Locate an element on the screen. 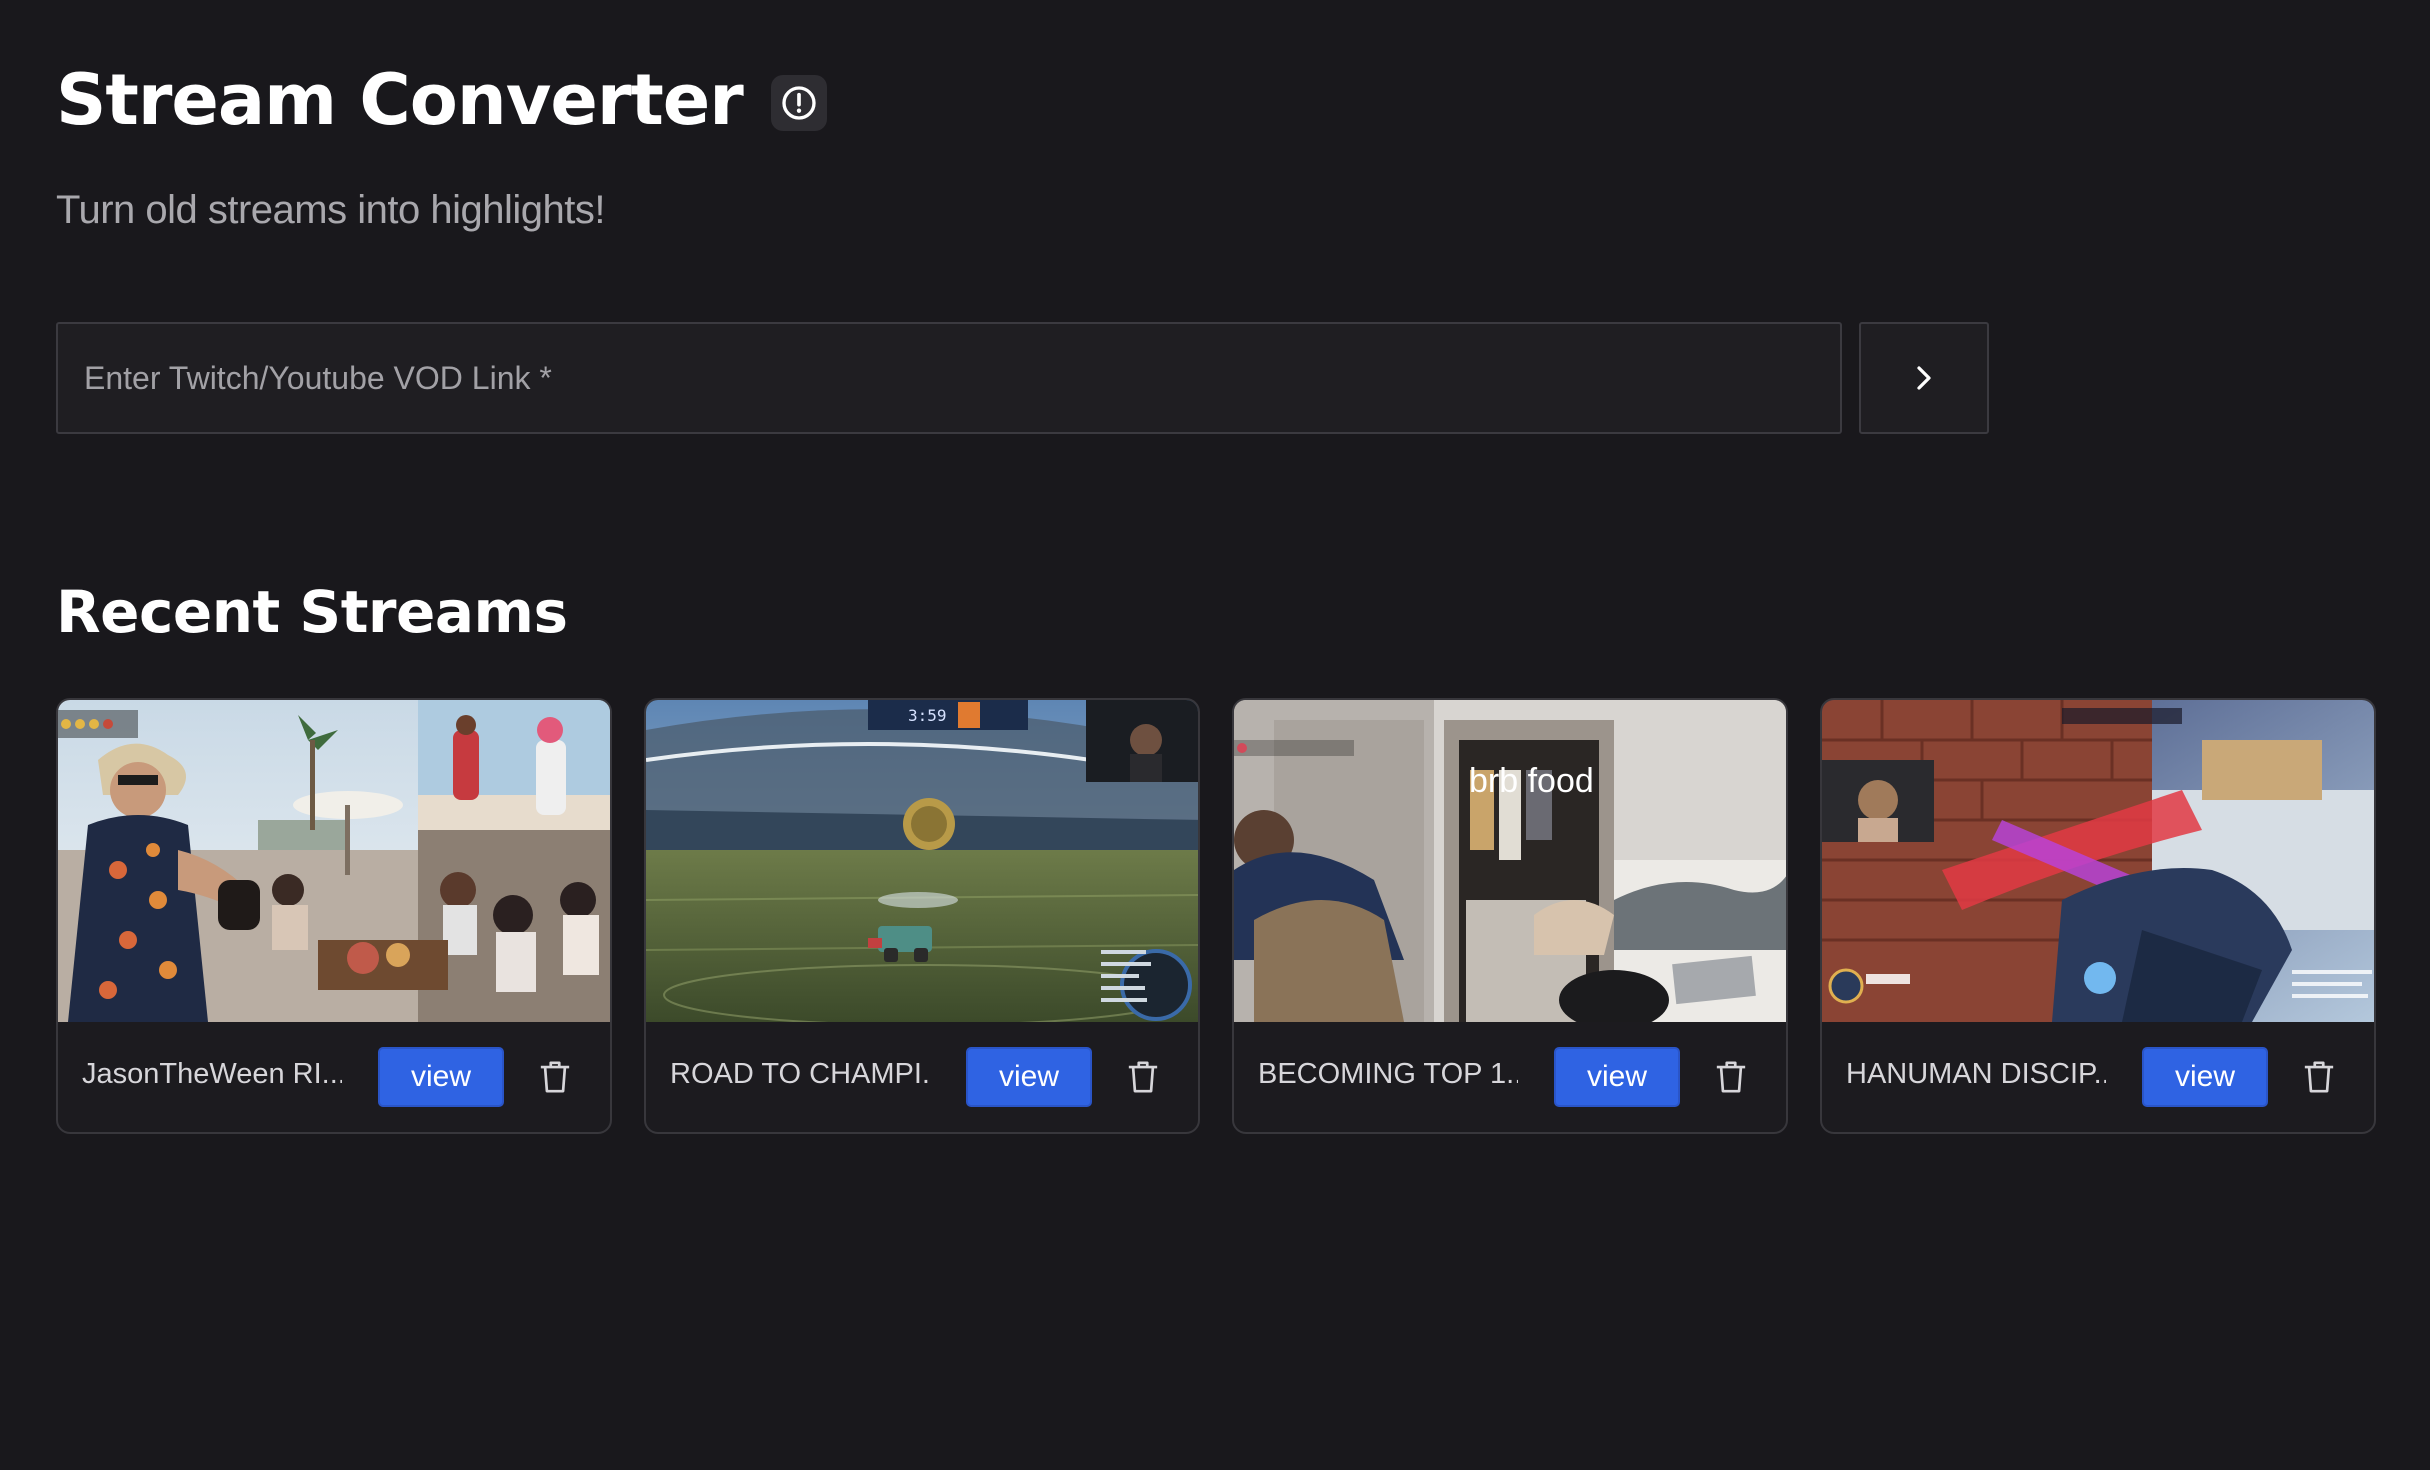 The image size is (2430, 1470). stream-card-footer: JasonTheWeen RI... view is located at coordinates (334, 1077).